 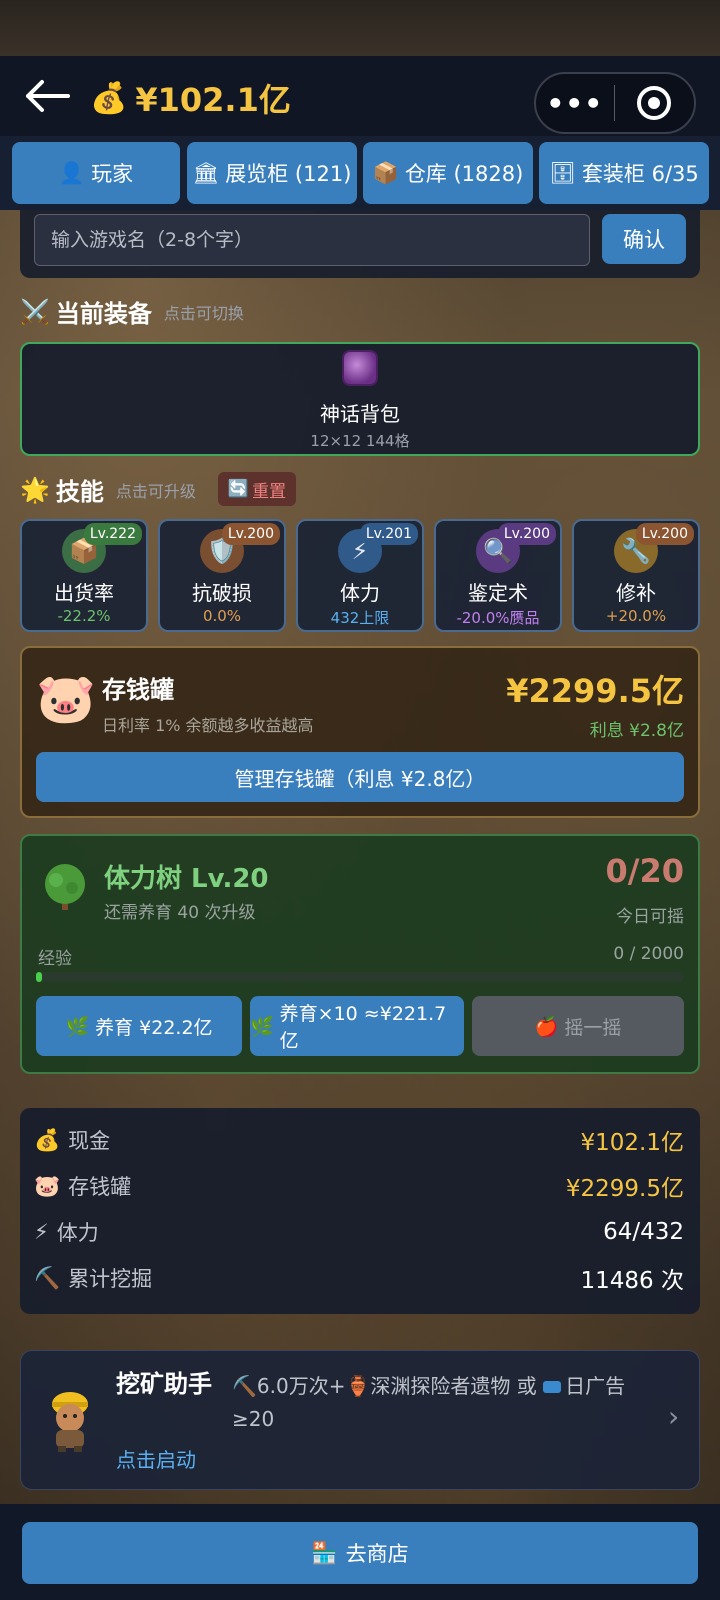 What do you see at coordinates (108, 489) in the screenshot?
I see `skills-header: 🌟 技能 点击可升级` at bounding box center [108, 489].